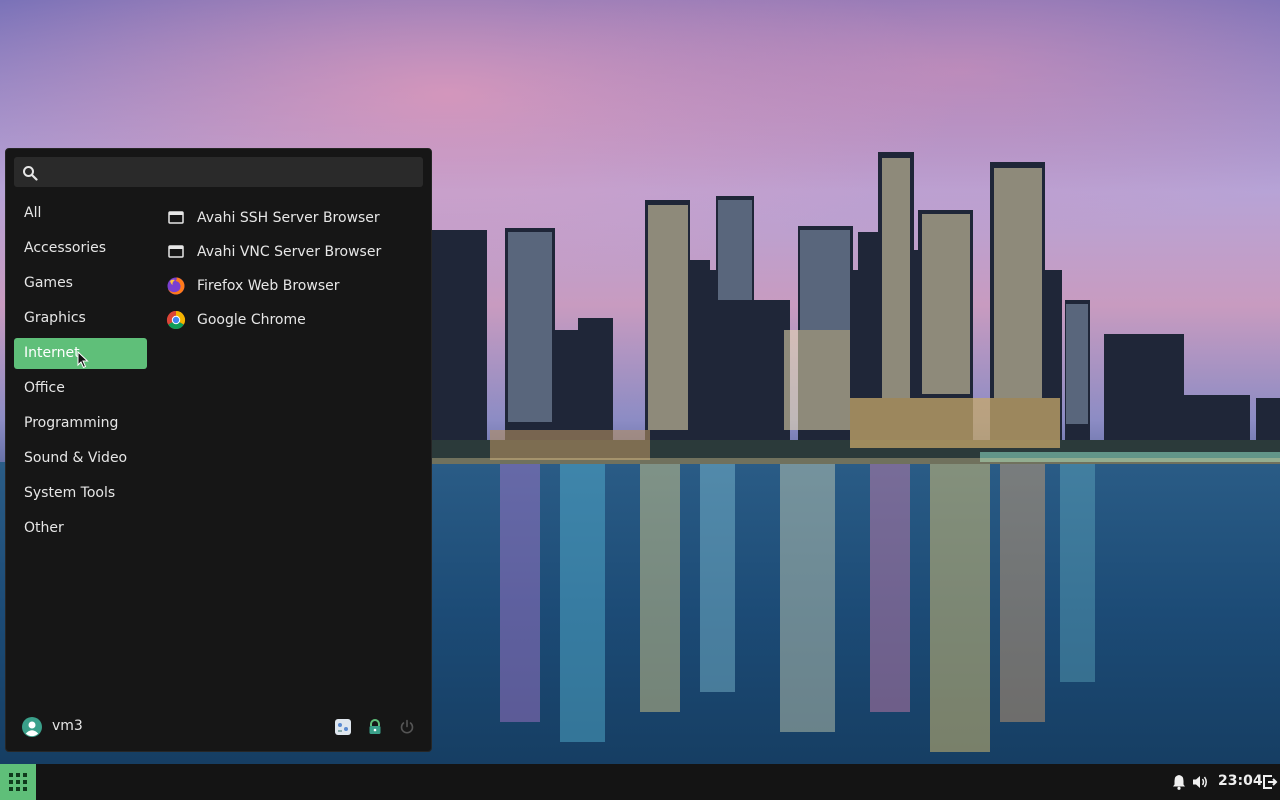 The image size is (1280, 800). I want to click on category-sound-video: Sound & Video, so click(80, 458).